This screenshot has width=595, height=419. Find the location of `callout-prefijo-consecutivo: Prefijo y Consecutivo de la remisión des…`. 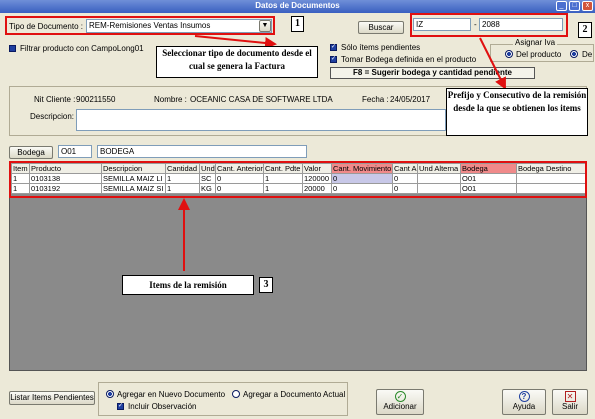

callout-prefijo-consecutivo: Prefijo y Consecutivo de la remisión des… is located at coordinates (517, 112).